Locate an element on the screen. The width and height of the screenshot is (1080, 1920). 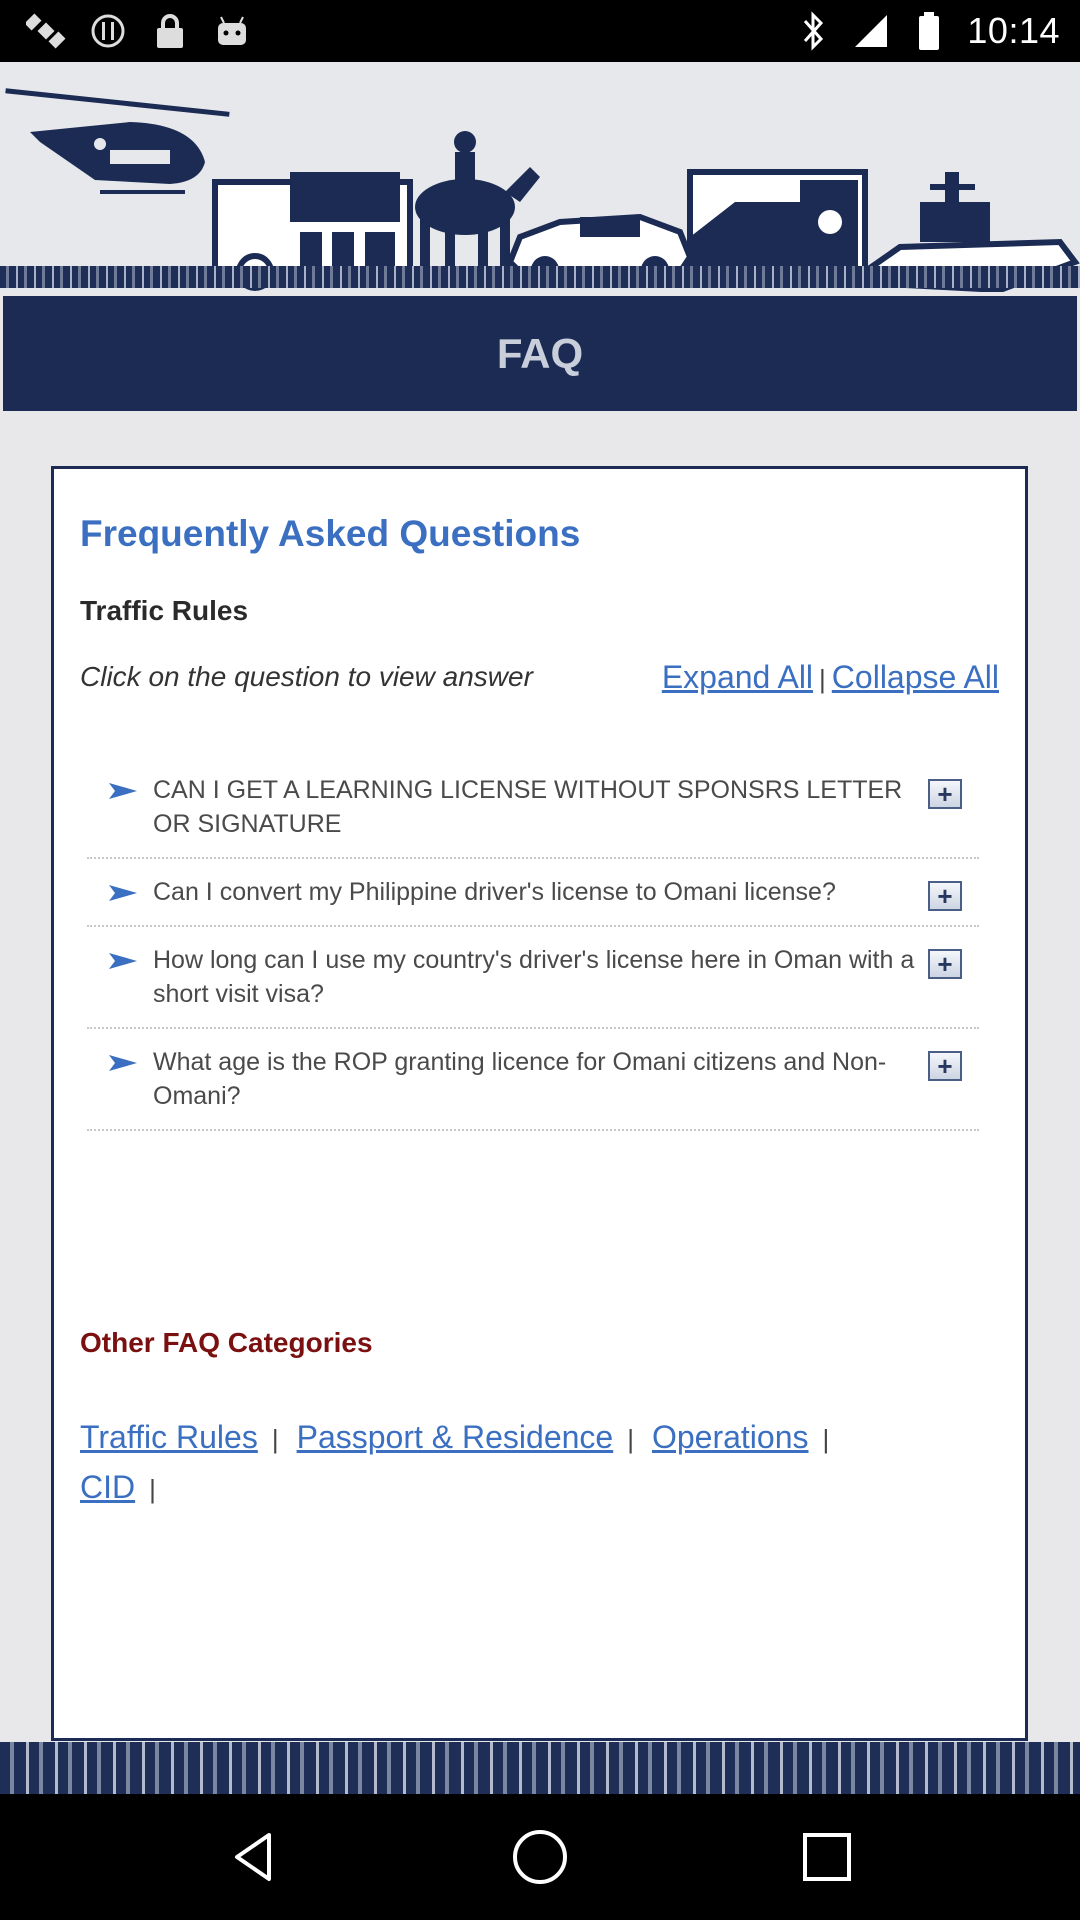
other-categories-heading: Other FAQ Categories is located at coordinates (226, 1342).